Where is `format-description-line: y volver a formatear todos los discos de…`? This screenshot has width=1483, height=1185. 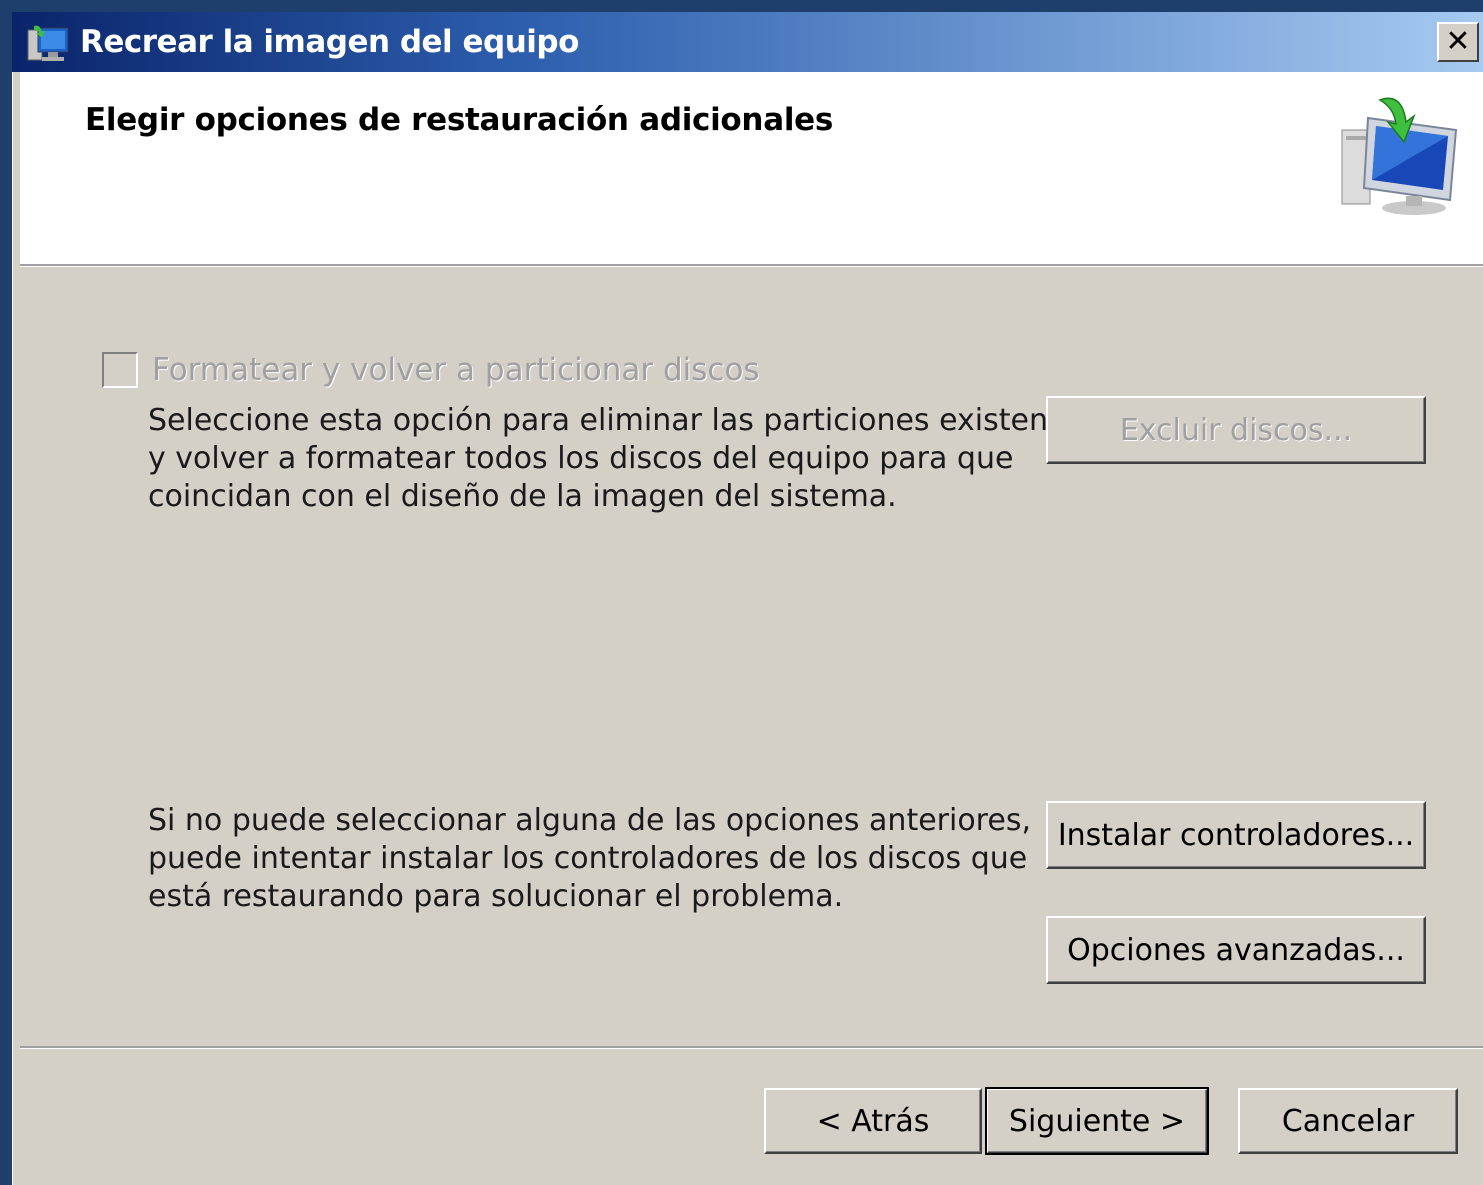 format-description-line: y volver a formatear todos los discos de… is located at coordinates (581, 458).